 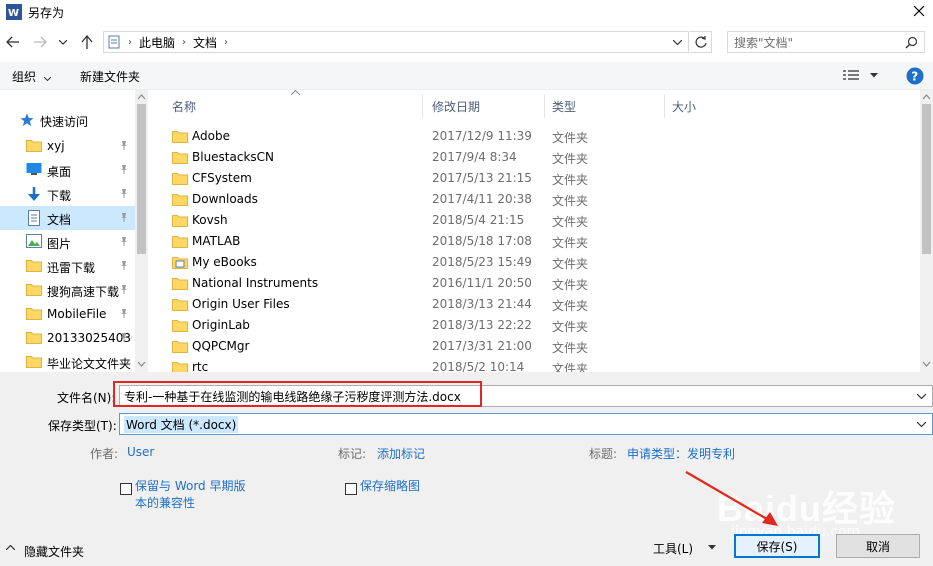 I want to click on file-name: OriginLab, so click(x=221, y=325).